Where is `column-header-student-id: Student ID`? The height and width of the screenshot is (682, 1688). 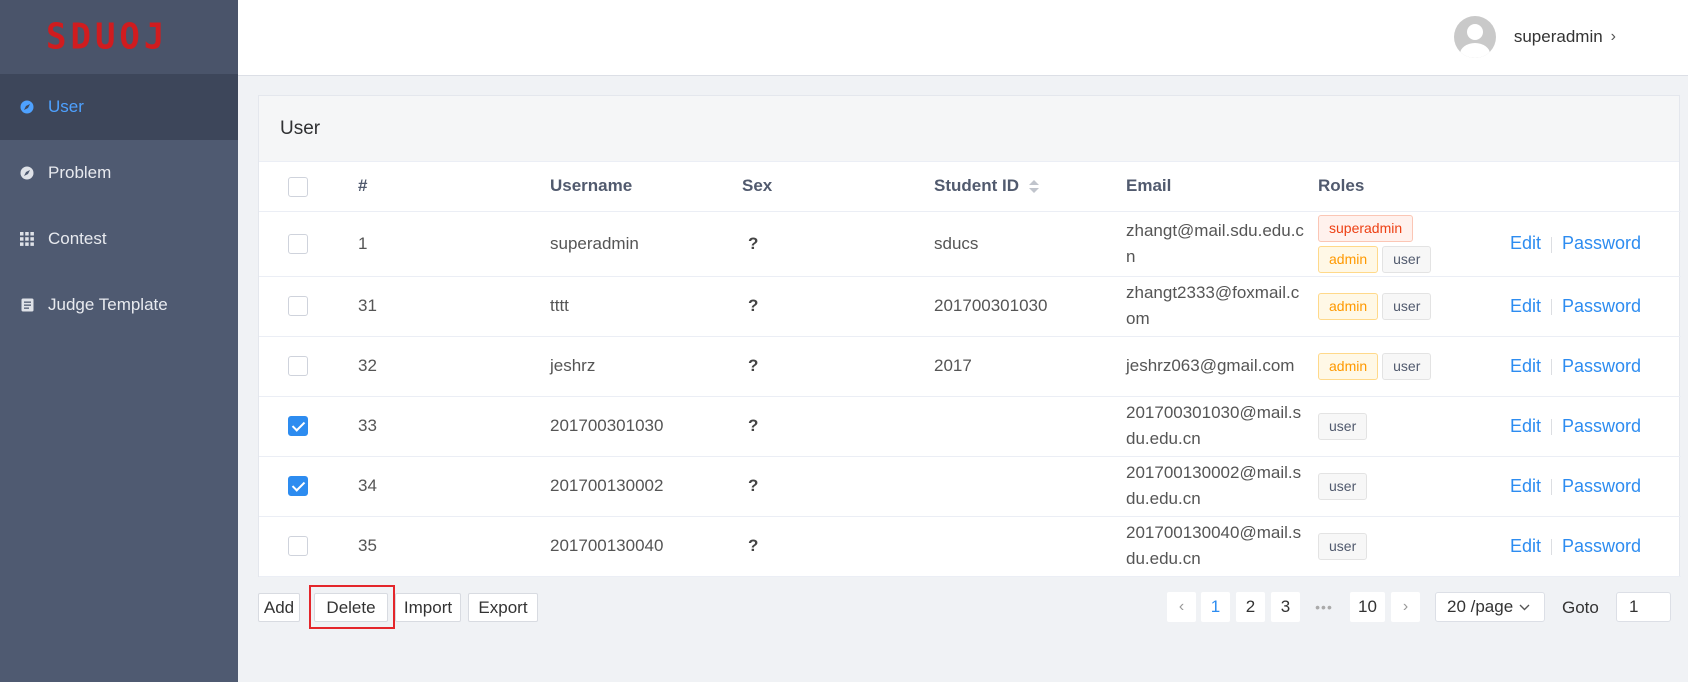 column-header-student-id: Student ID is located at coordinates (1030, 187).